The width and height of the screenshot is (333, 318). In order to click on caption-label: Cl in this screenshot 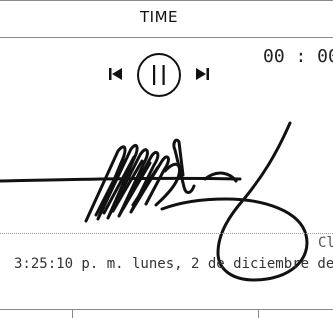, I will do `click(325, 243)`.